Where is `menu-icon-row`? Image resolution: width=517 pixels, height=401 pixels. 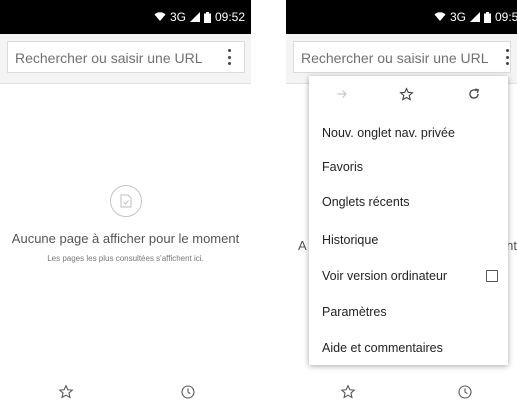
menu-icon-row is located at coordinates (408, 95).